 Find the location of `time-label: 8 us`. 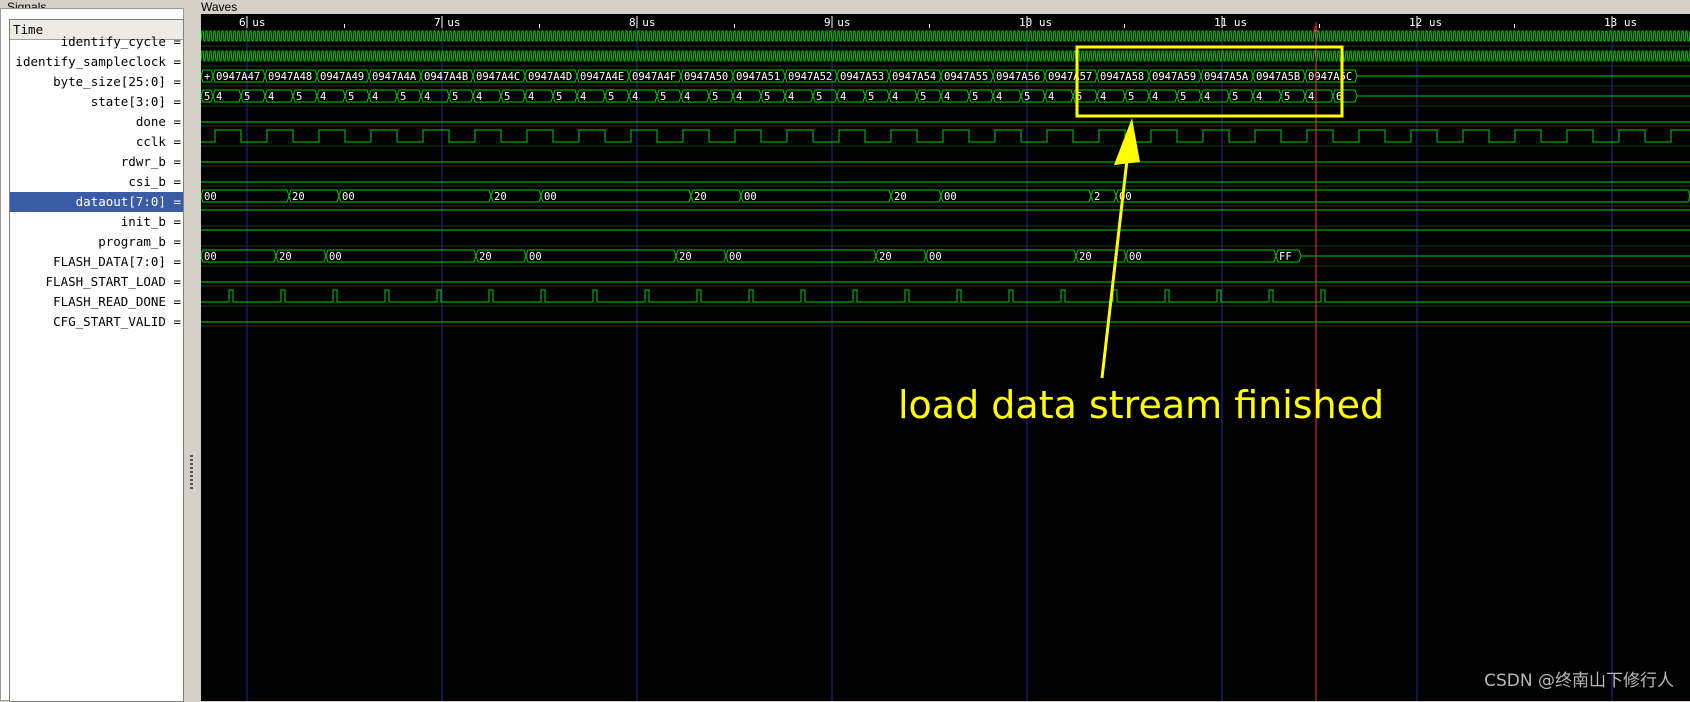

time-label: 8 us is located at coordinates (642, 22).